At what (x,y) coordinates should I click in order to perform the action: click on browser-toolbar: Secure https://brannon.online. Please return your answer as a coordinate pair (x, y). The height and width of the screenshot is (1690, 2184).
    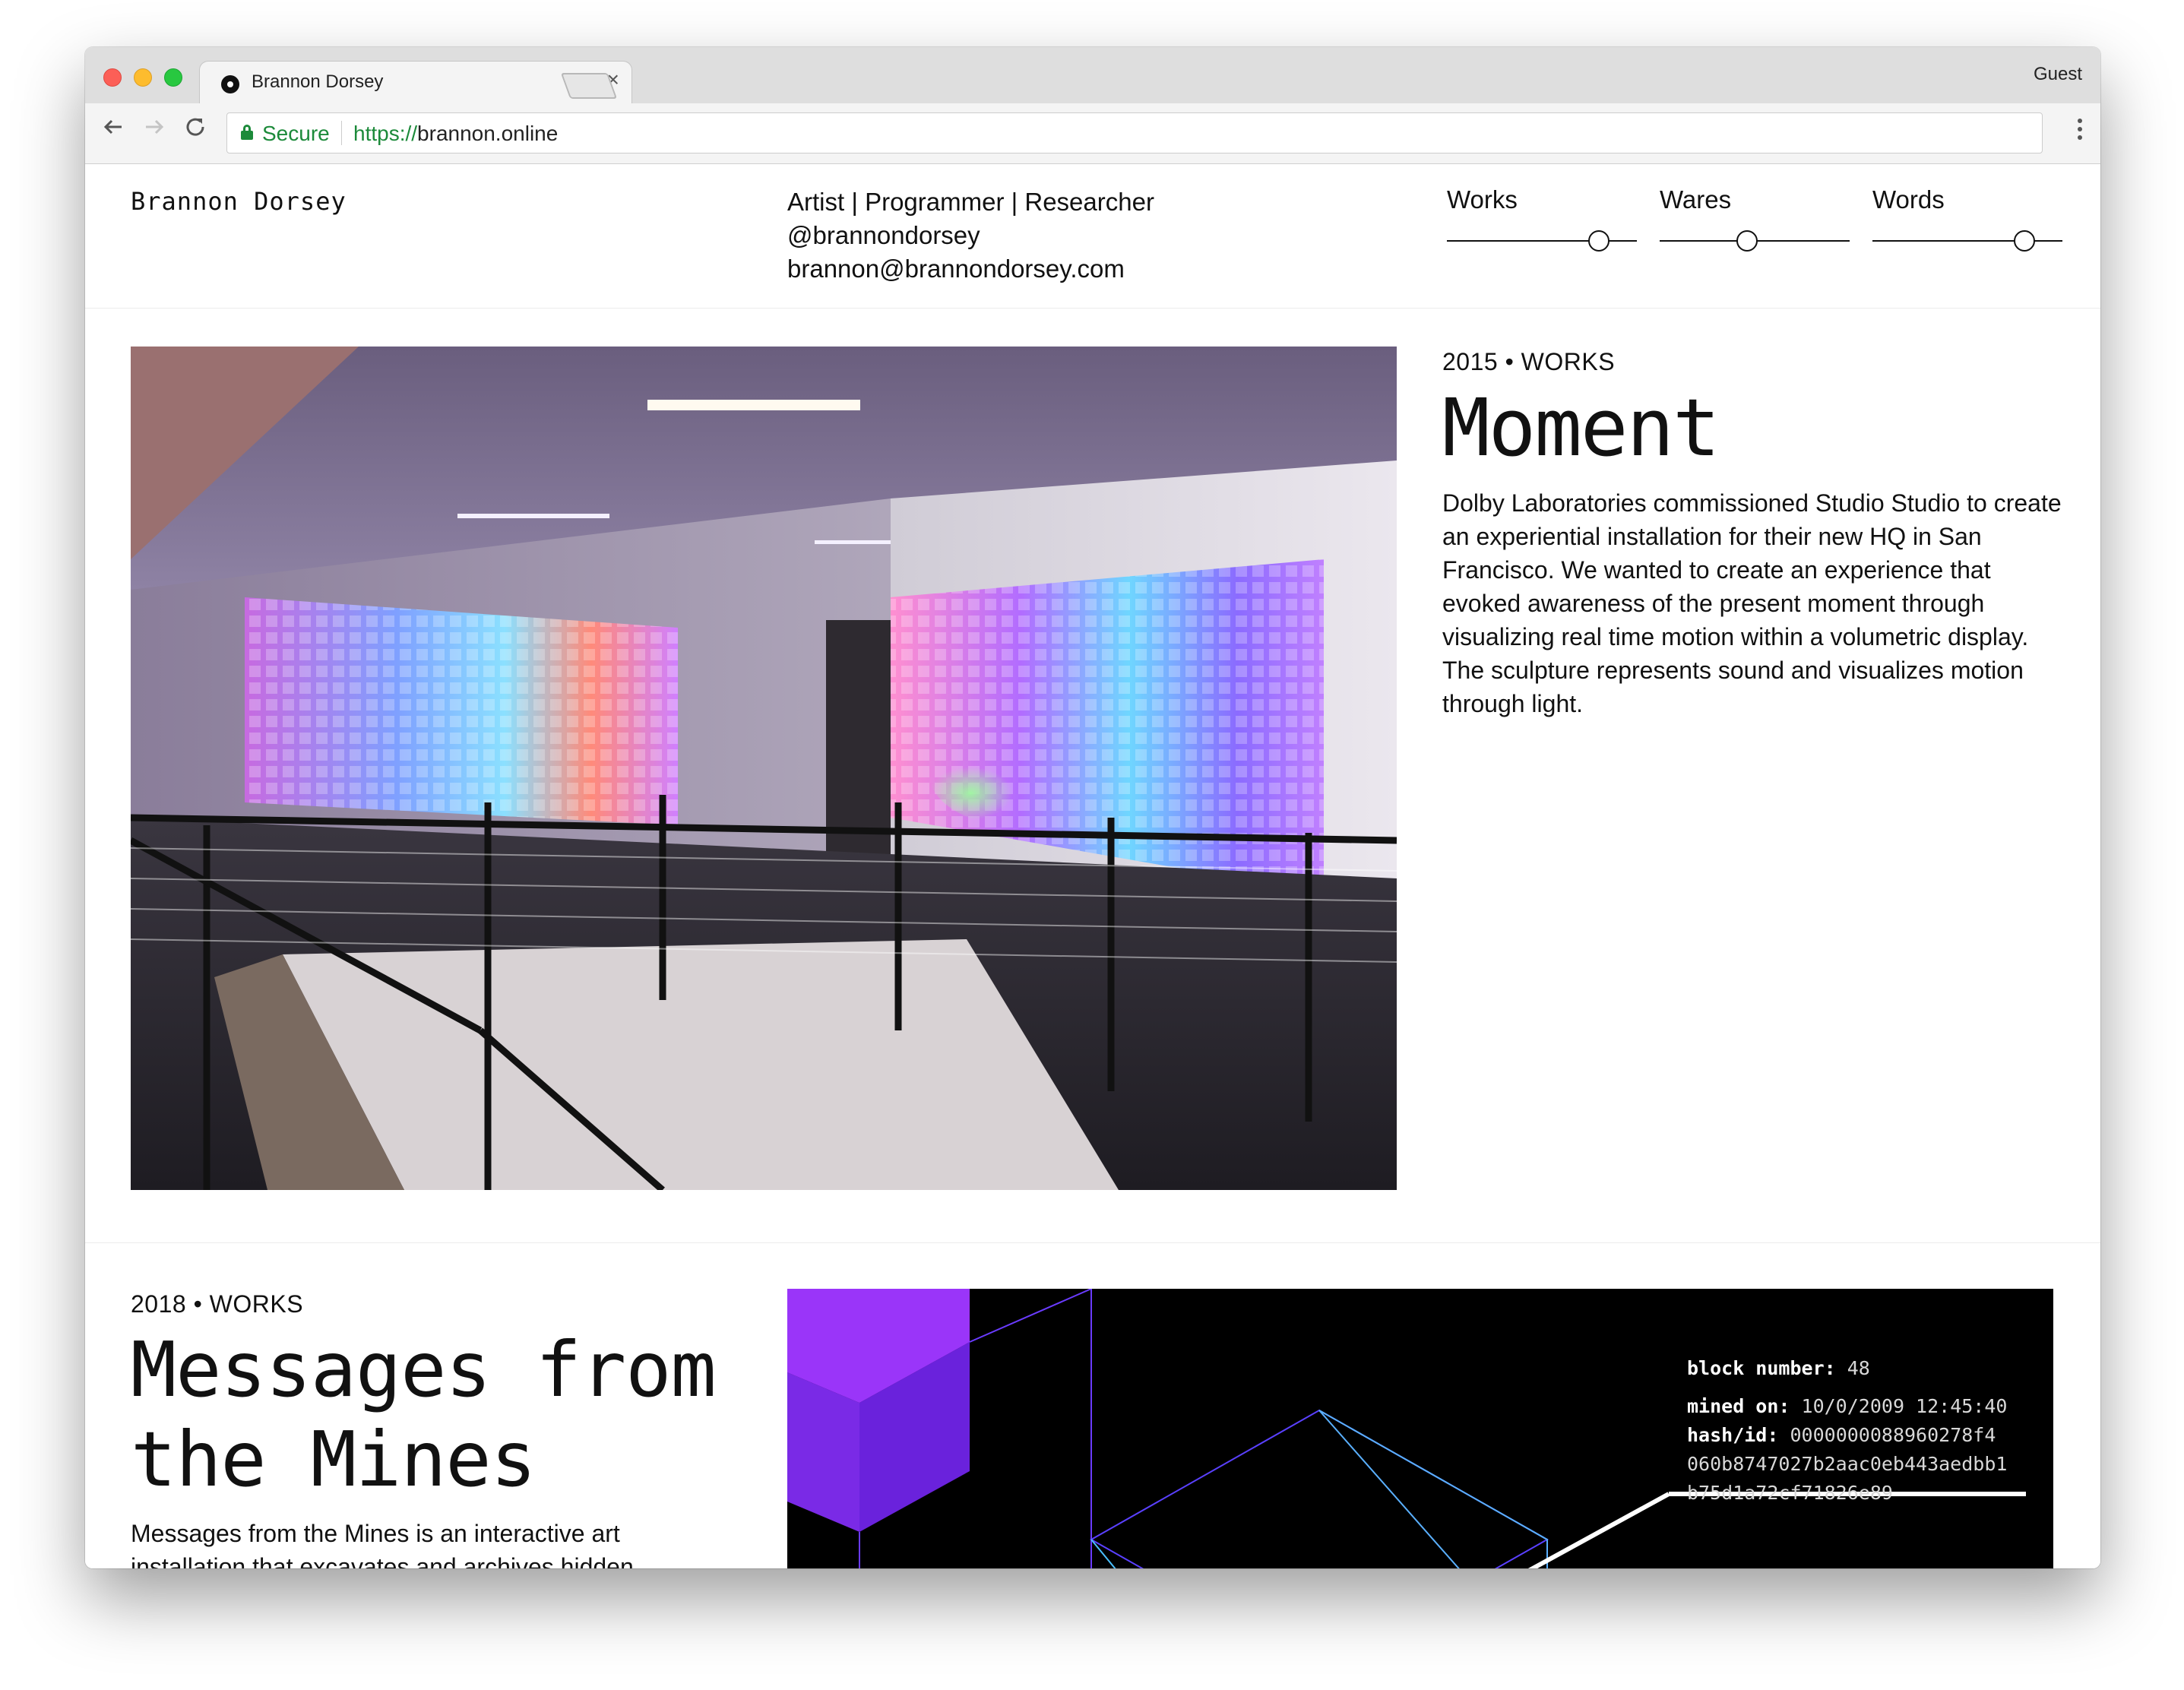
    Looking at the image, I should click on (1092, 133).